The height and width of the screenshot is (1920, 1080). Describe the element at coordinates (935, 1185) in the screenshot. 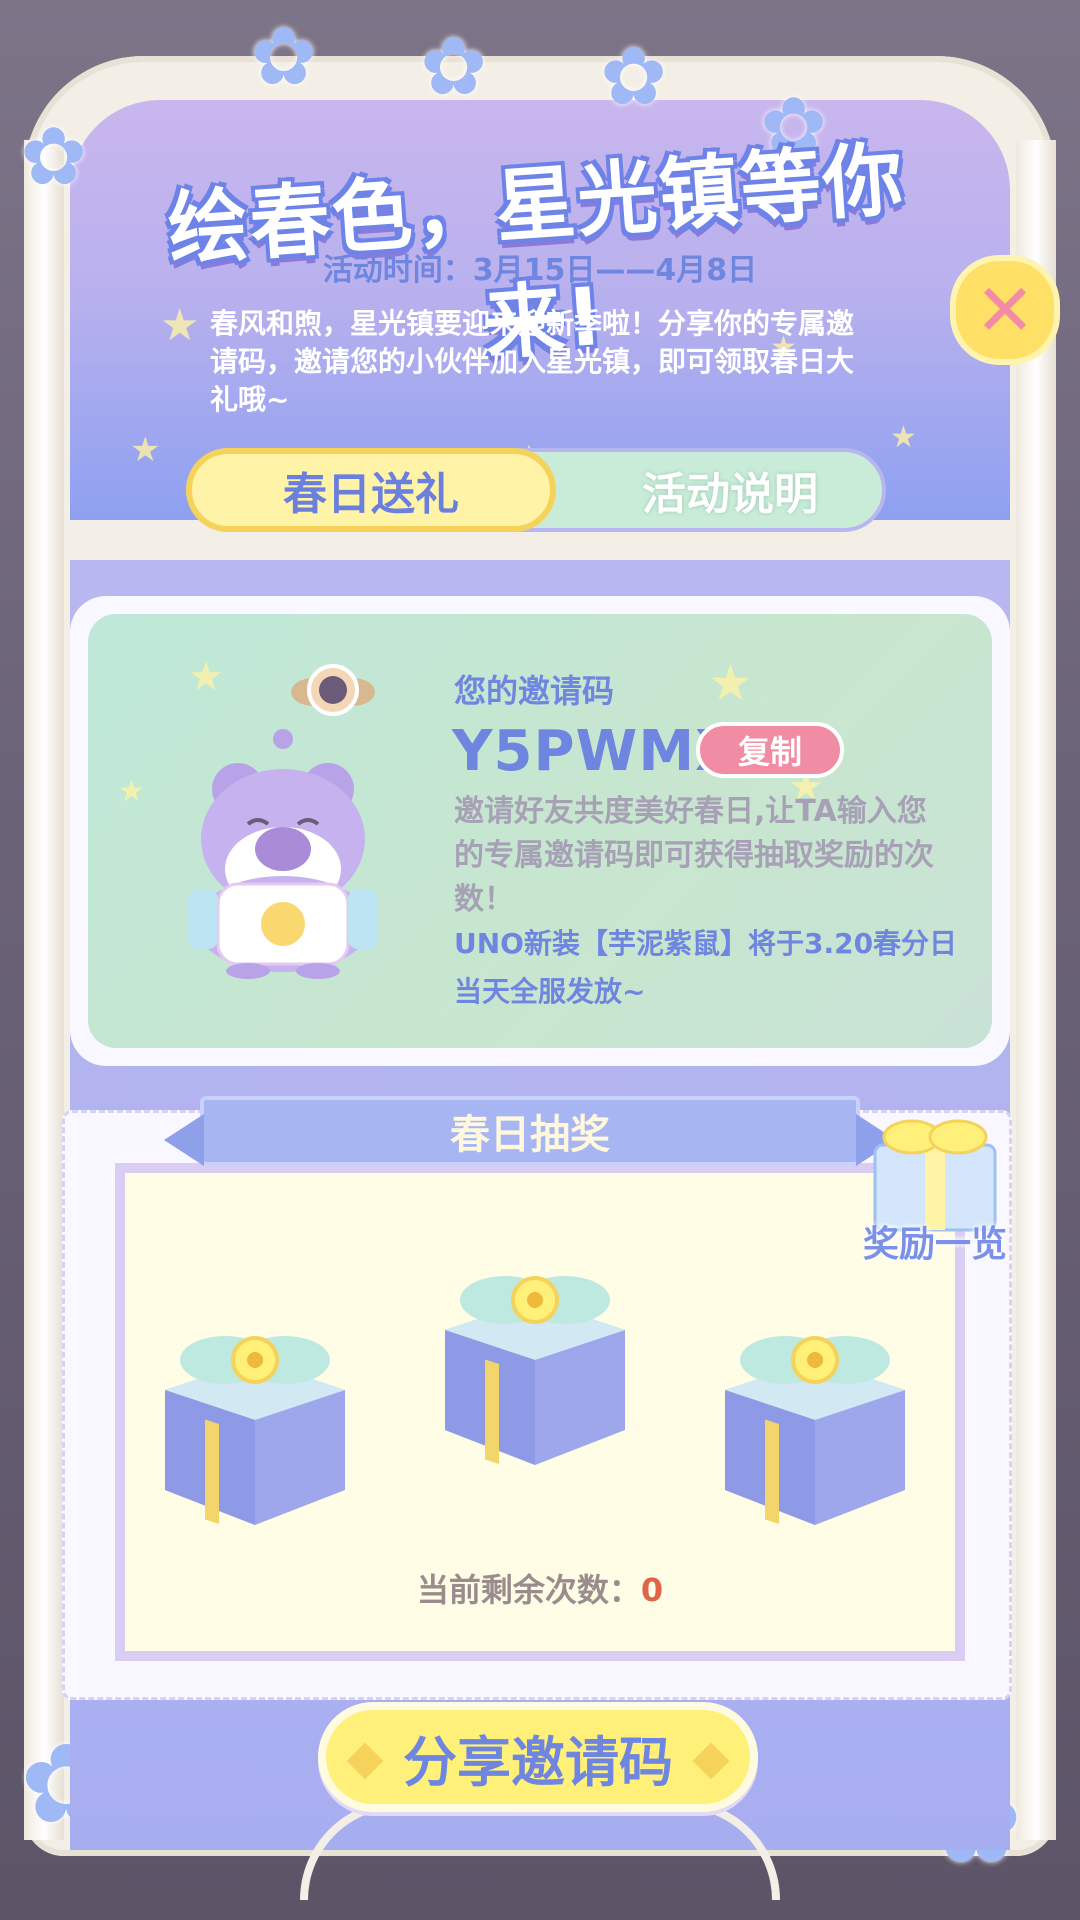

I see `reward-list-button: 奖励一览` at that location.